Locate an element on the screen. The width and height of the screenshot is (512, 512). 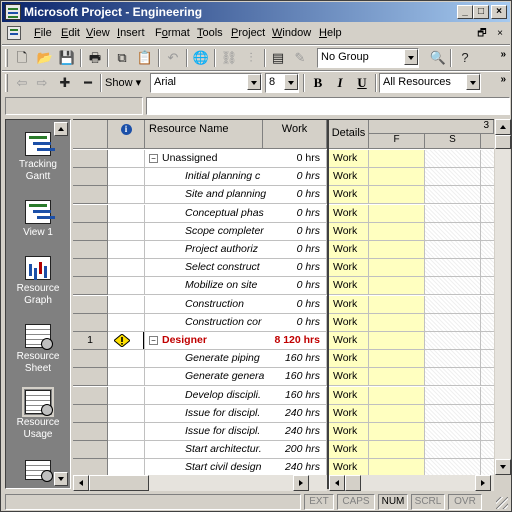
resource-name-column-header: Resource Name is located at coordinates (204, 134).